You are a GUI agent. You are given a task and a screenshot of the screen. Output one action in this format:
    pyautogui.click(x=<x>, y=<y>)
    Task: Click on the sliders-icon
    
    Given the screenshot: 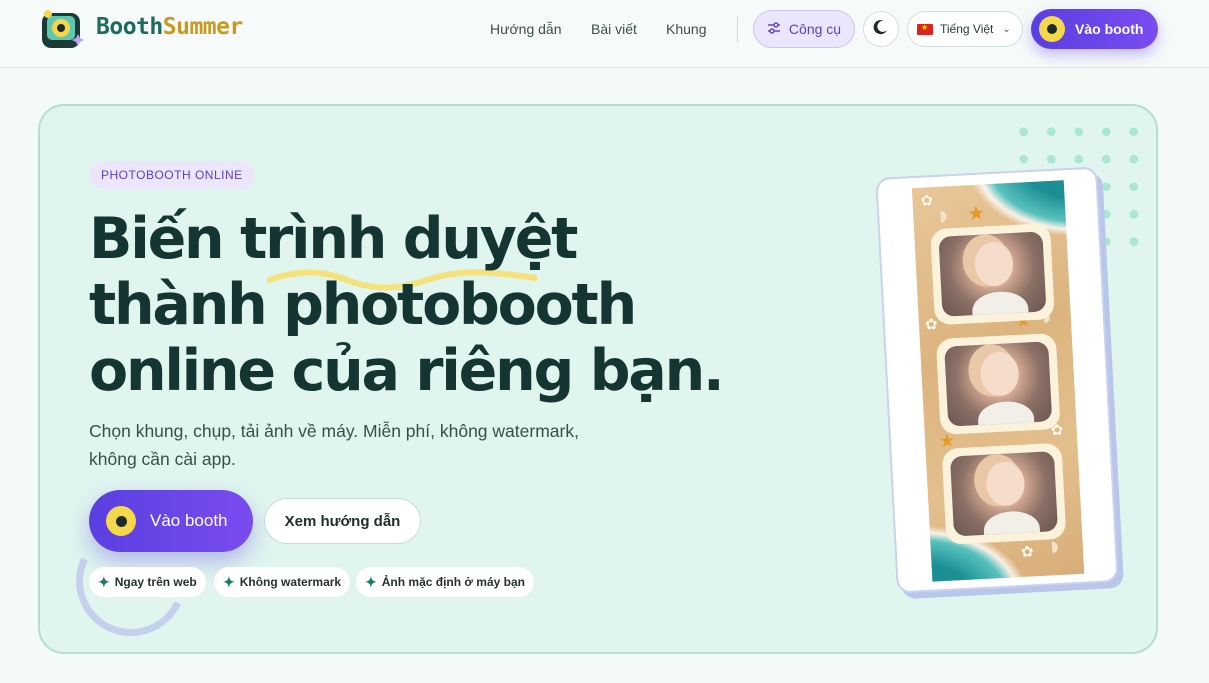 What is the action you would take?
    pyautogui.click(x=774, y=29)
    